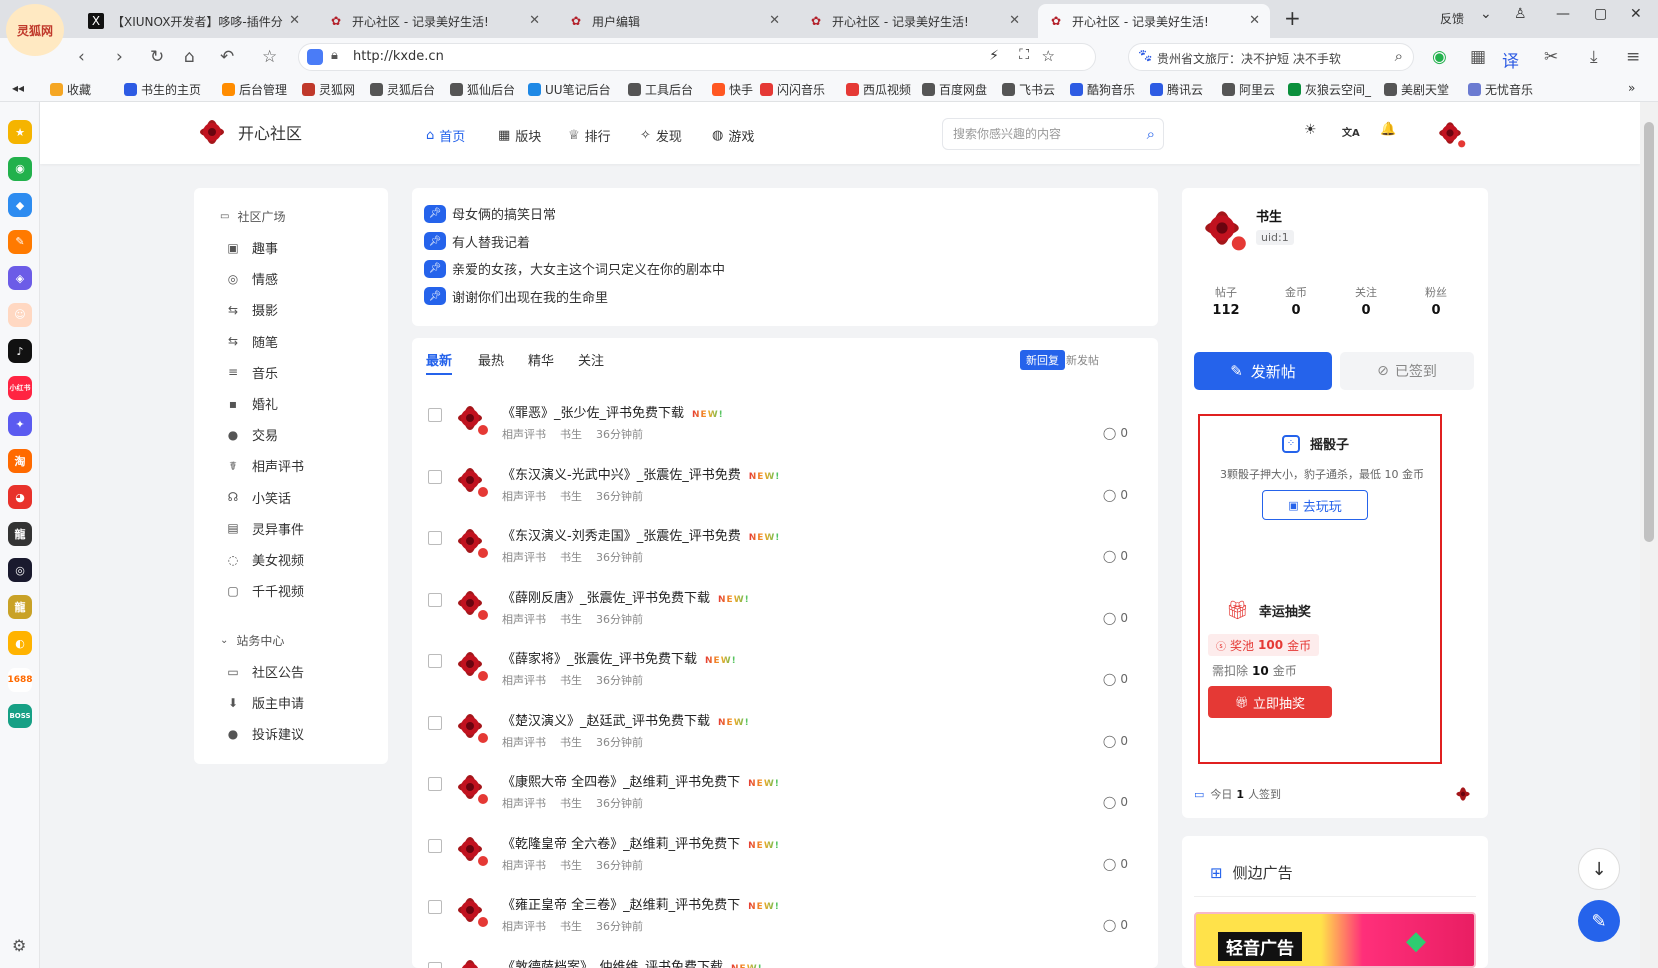 Image resolution: width=1658 pixels, height=968 pixels. Describe the element at coordinates (1416, 89) in the screenshot. I see `bookmark-item: 美剧天堂` at that location.